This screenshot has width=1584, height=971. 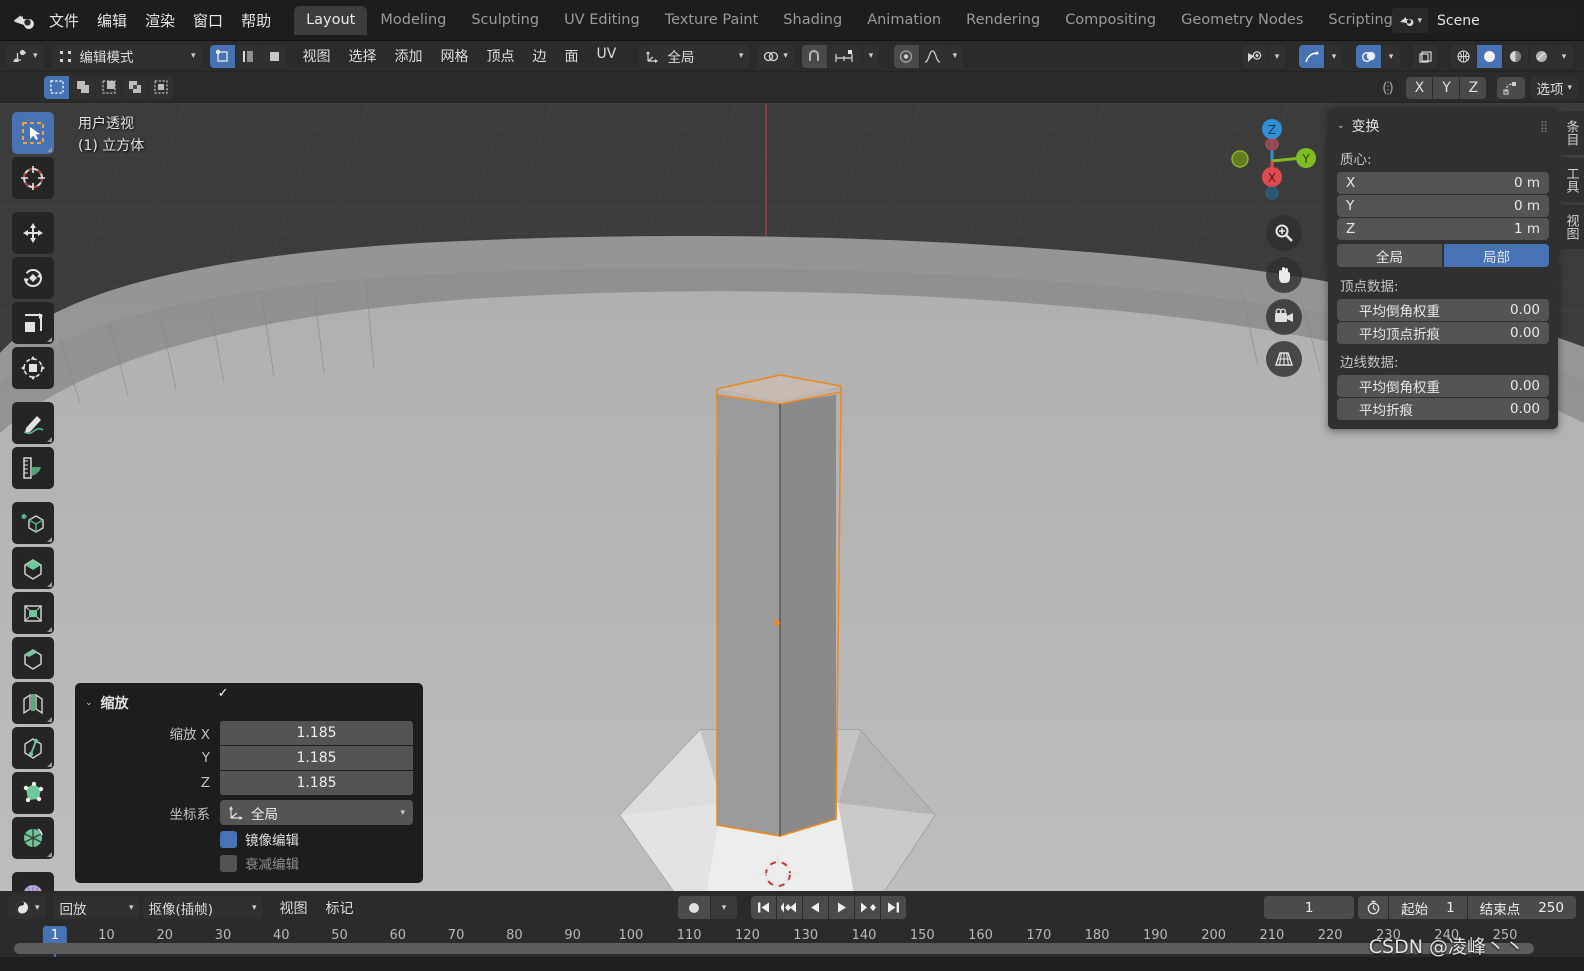 What do you see at coordinates (208, 20) in the screenshot?
I see `menu-3: 窗口` at bounding box center [208, 20].